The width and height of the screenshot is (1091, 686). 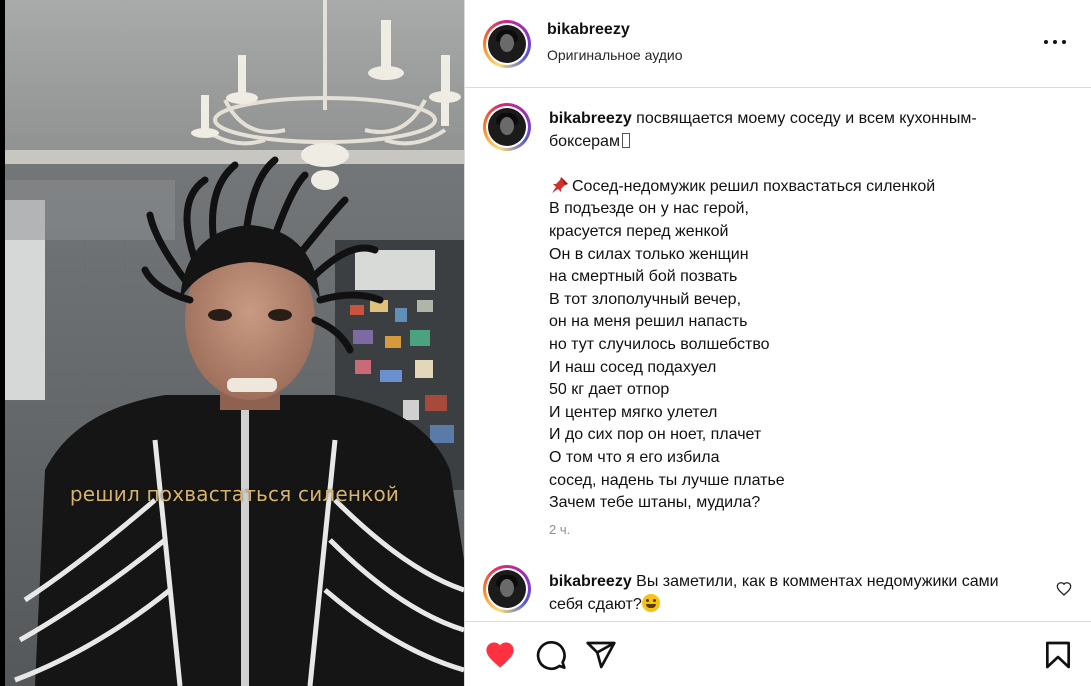 What do you see at coordinates (634, 457) in the screenshot?
I see `caption-line: О том что я его избила` at bounding box center [634, 457].